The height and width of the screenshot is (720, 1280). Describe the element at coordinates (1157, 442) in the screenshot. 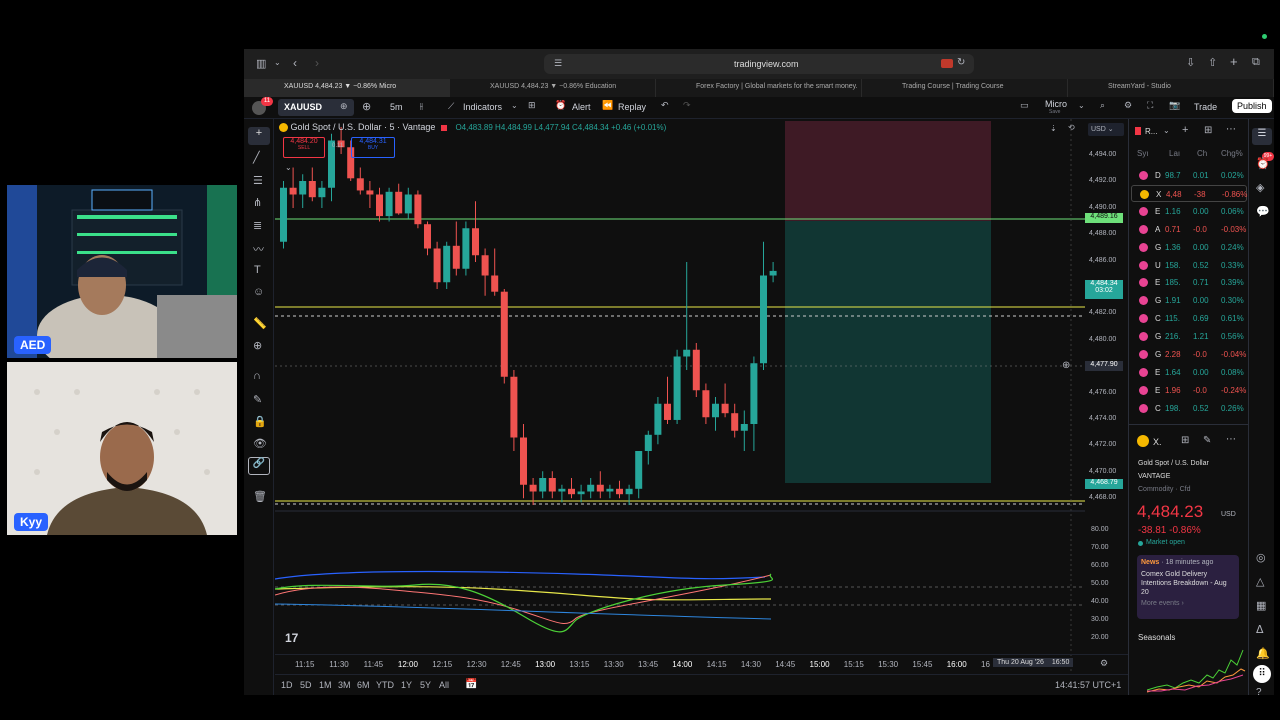

I see `details-symbol: X.` at that location.